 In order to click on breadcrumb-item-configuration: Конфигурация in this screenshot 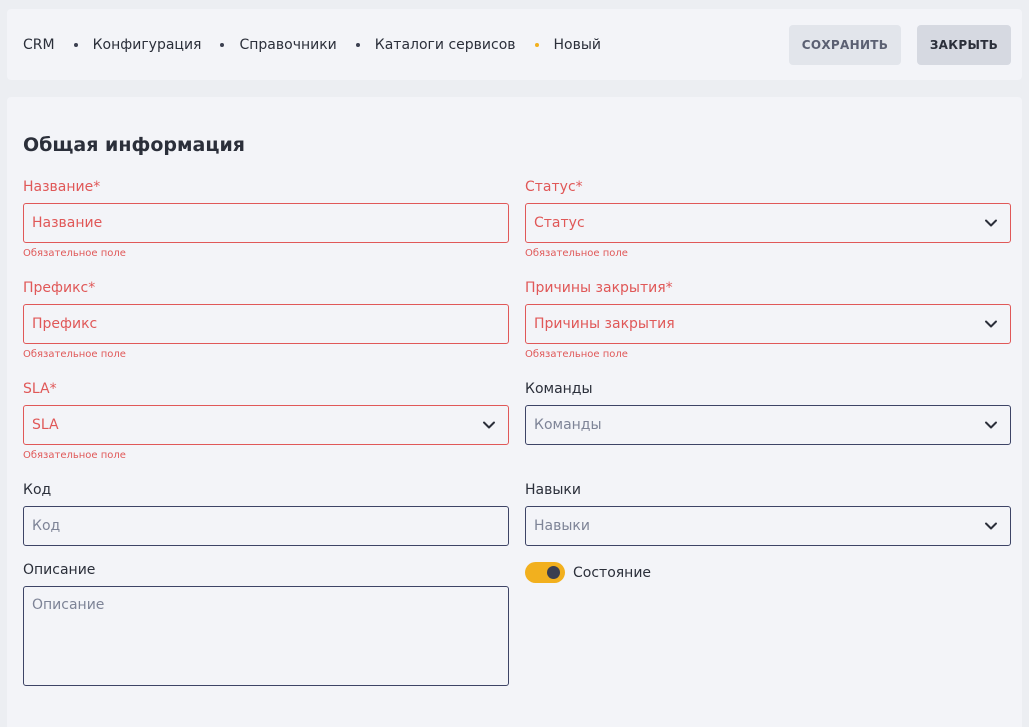, I will do `click(128, 44)`.